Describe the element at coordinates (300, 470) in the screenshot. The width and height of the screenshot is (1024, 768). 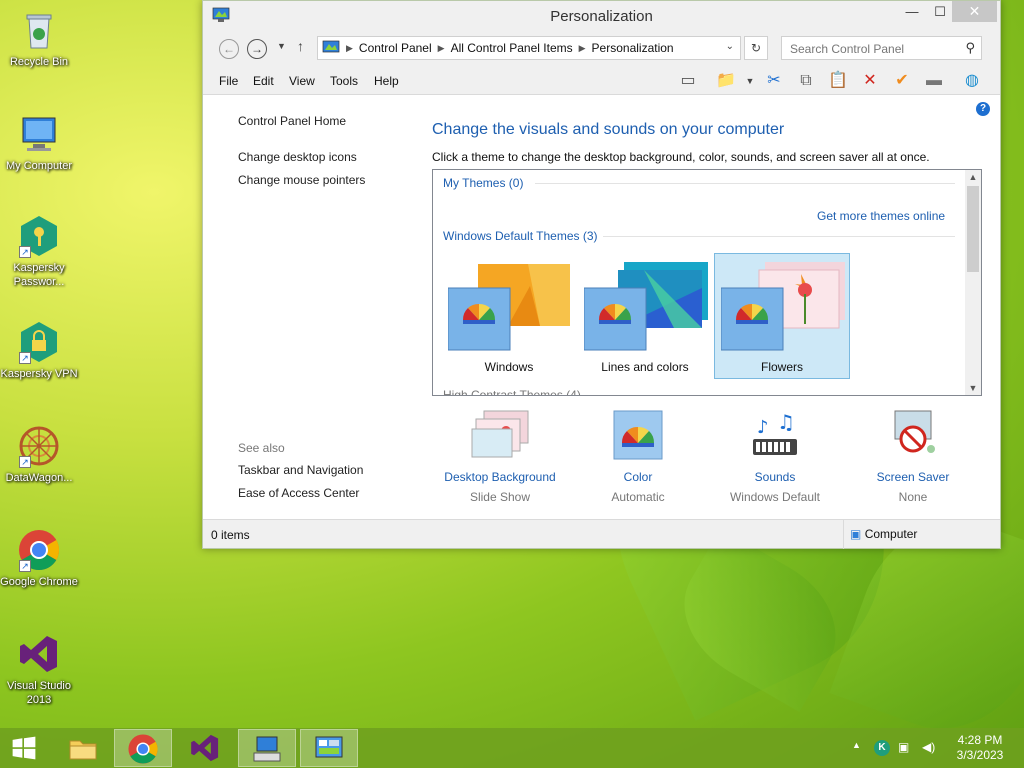
I see `taskbar-navigation-link: Taskbar and Navigation` at that location.